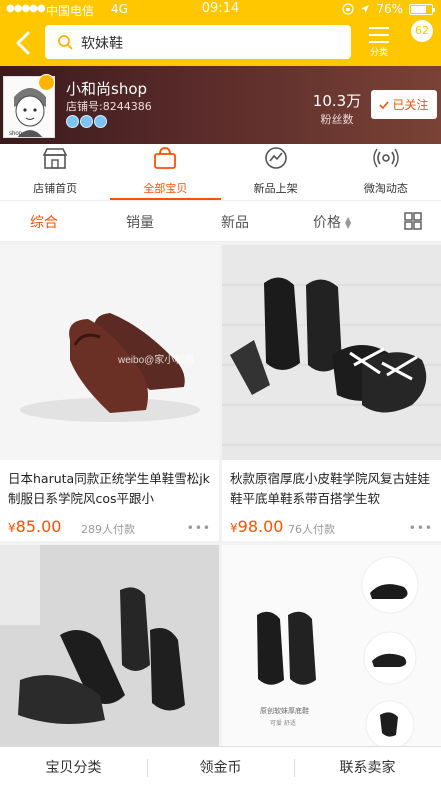 The width and height of the screenshot is (441, 788). I want to click on price-value: 85.00, so click(38, 526).